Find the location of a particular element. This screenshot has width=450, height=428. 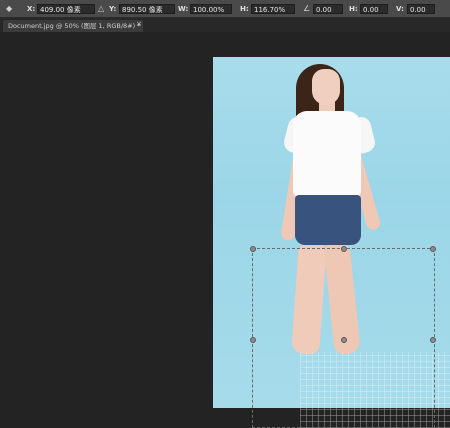

reference-point-icon: ◆ is located at coordinates (9, 8).